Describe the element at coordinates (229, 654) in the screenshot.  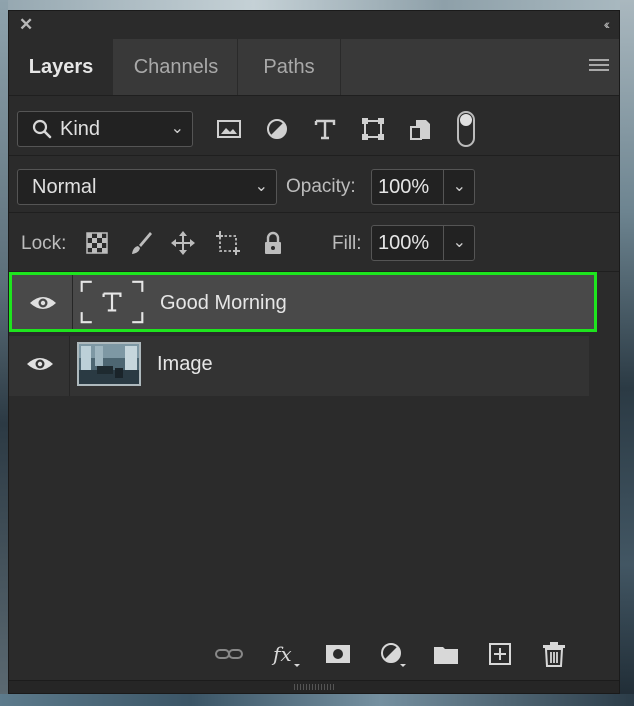
I see `link-layers-icon` at that location.